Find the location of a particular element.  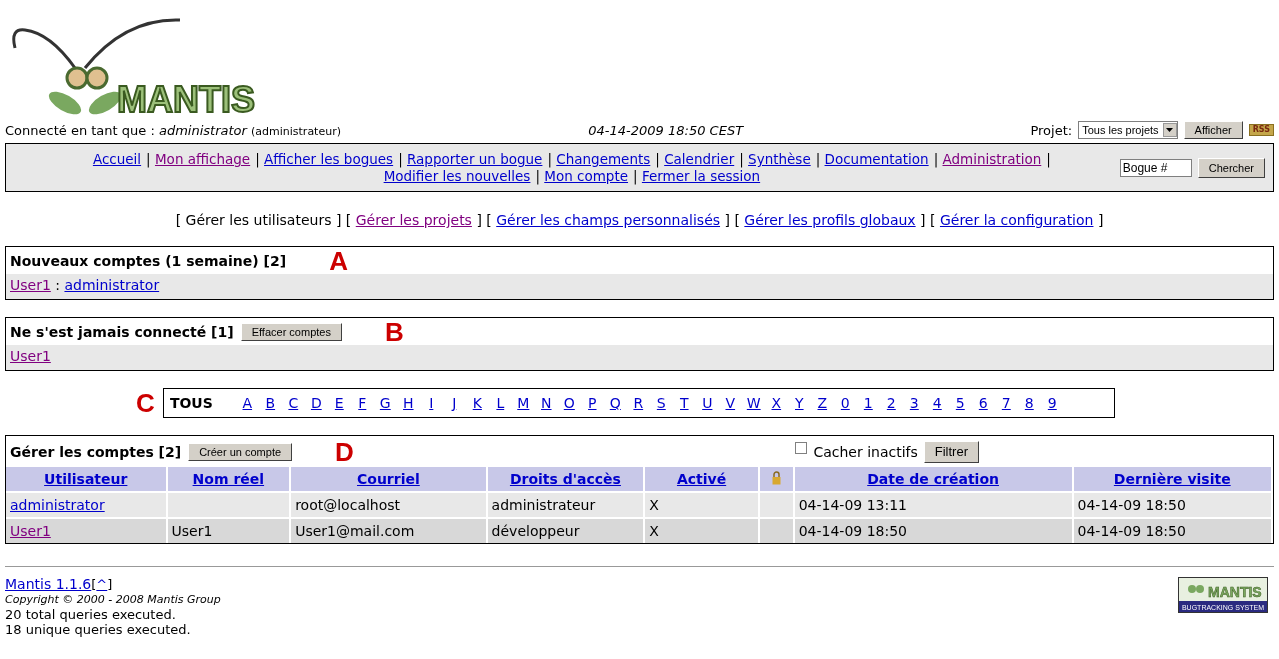

admin-menu-link: Gérer les projets is located at coordinates (413, 220).